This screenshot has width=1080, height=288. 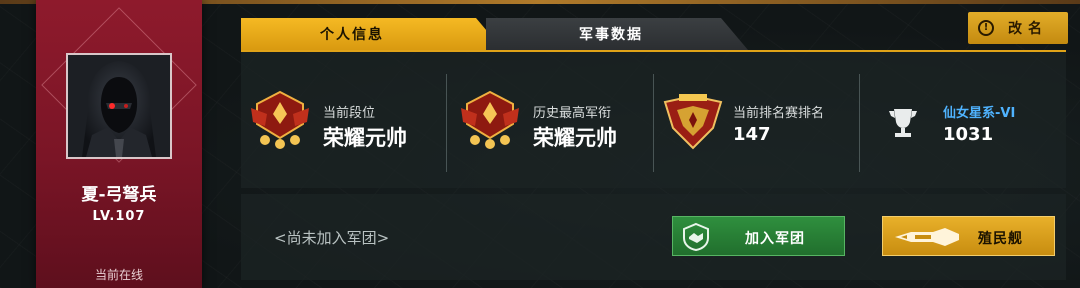 I want to click on rename-label: 改名, so click(x=1028, y=29).